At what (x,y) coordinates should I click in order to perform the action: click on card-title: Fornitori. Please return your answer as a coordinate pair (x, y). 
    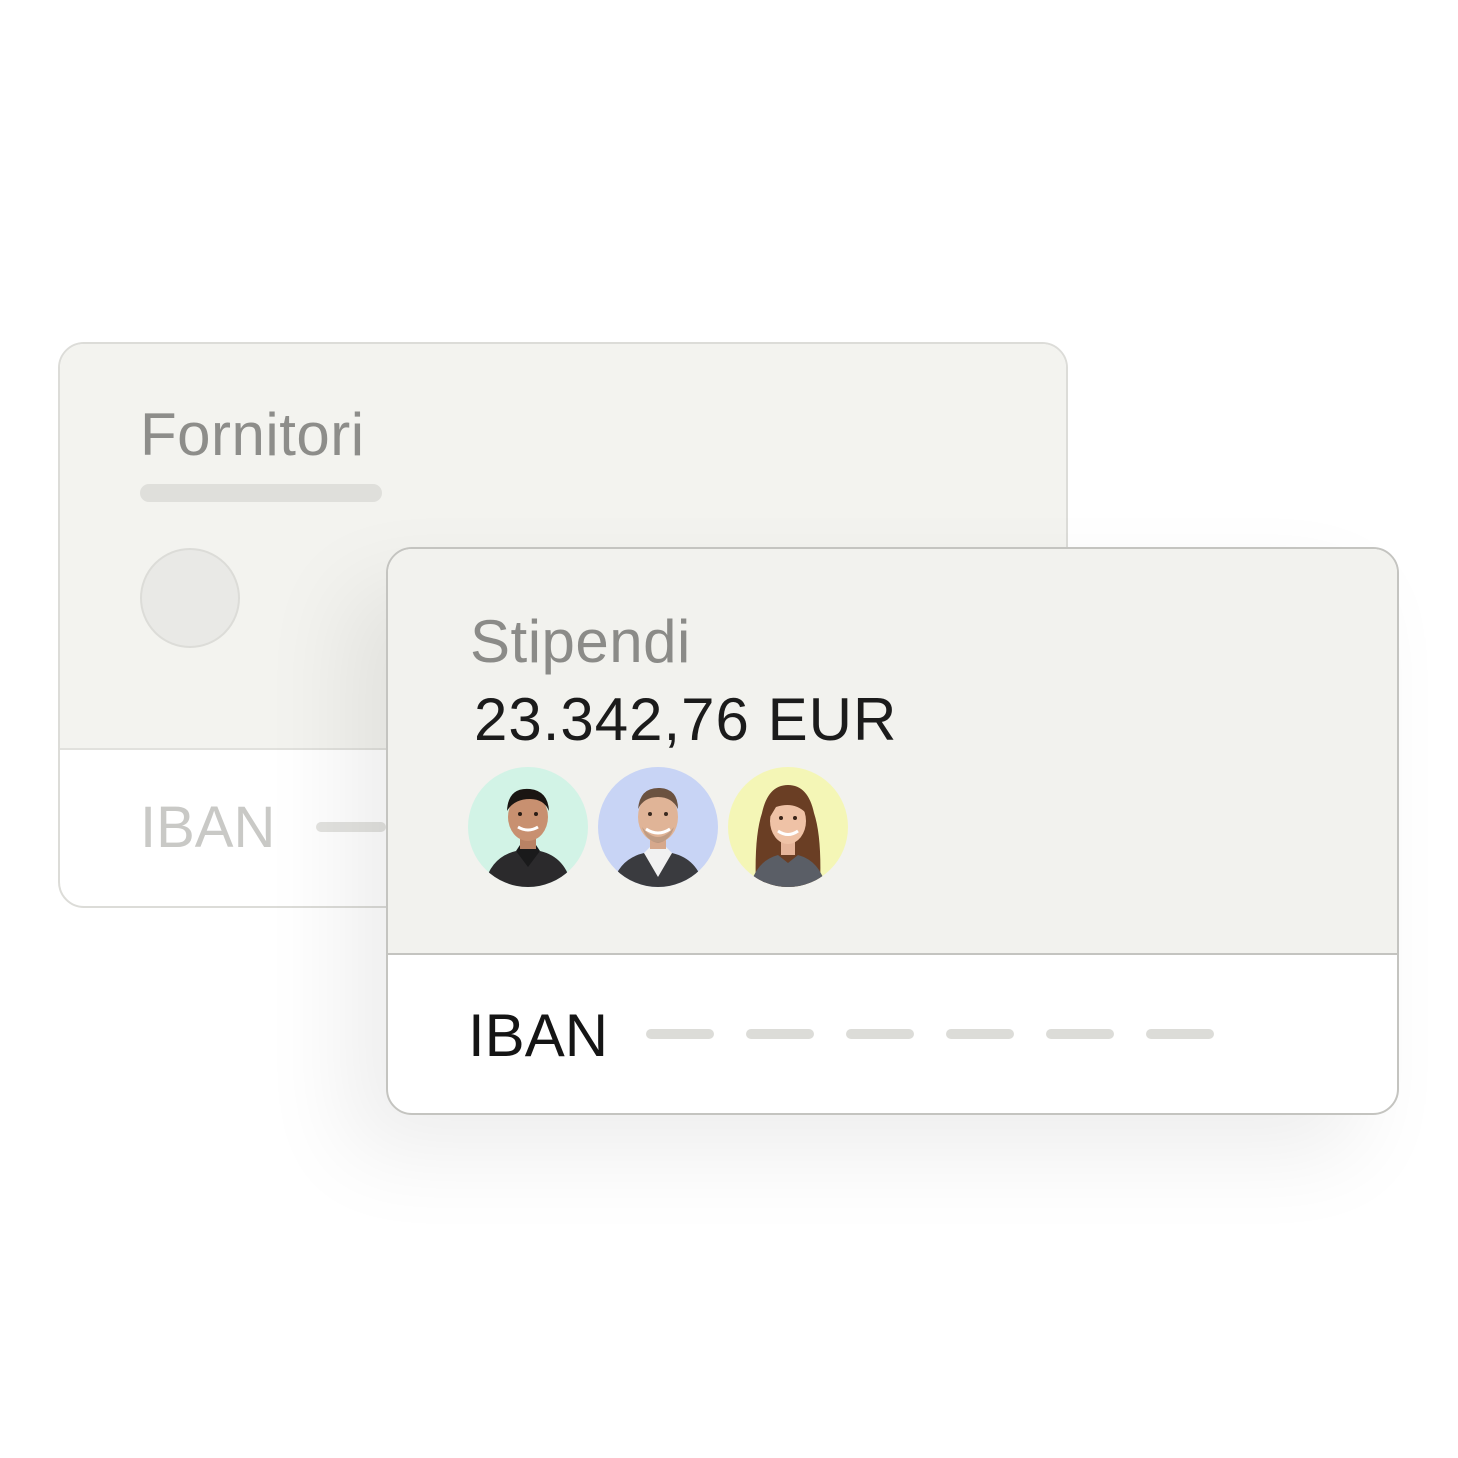
    Looking at the image, I should click on (252, 434).